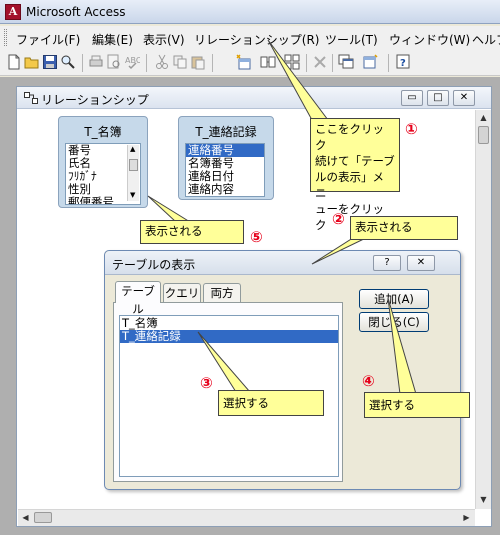  Describe the element at coordinates (411, 129) in the screenshot. I see `step-number-1: ①` at that location.